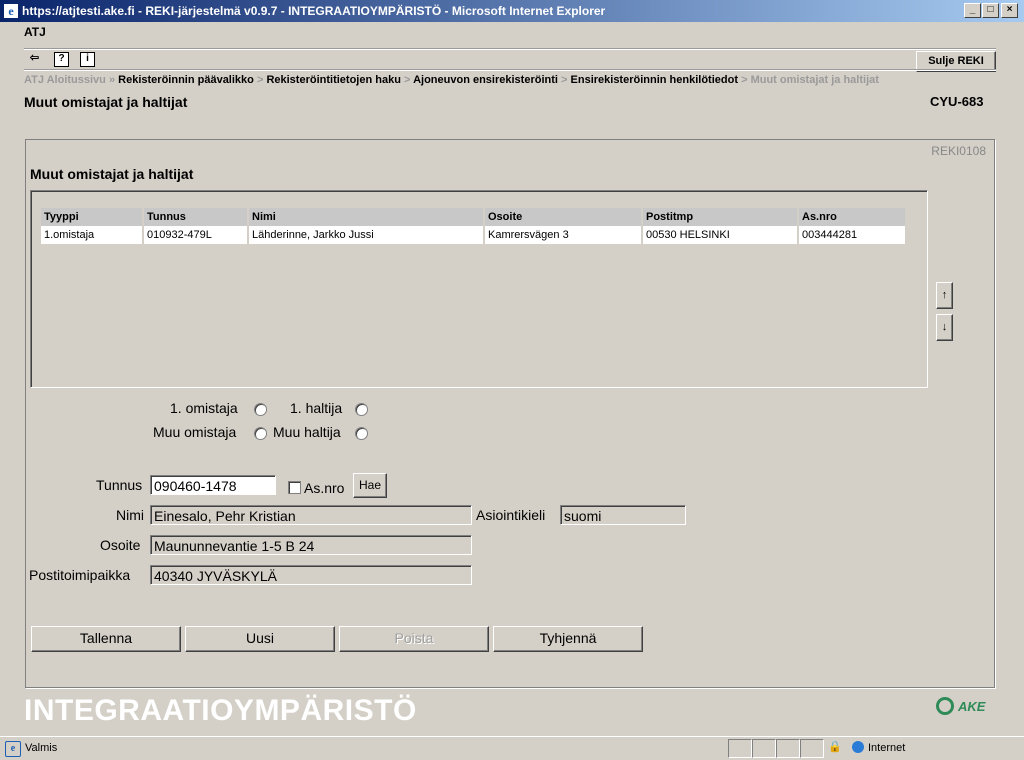 Image resolution: width=1024 pixels, height=760 pixels. Describe the element at coordinates (333, 80) in the screenshot. I see `breadcrumb-item: Rekisteröintitietojen haku` at that location.